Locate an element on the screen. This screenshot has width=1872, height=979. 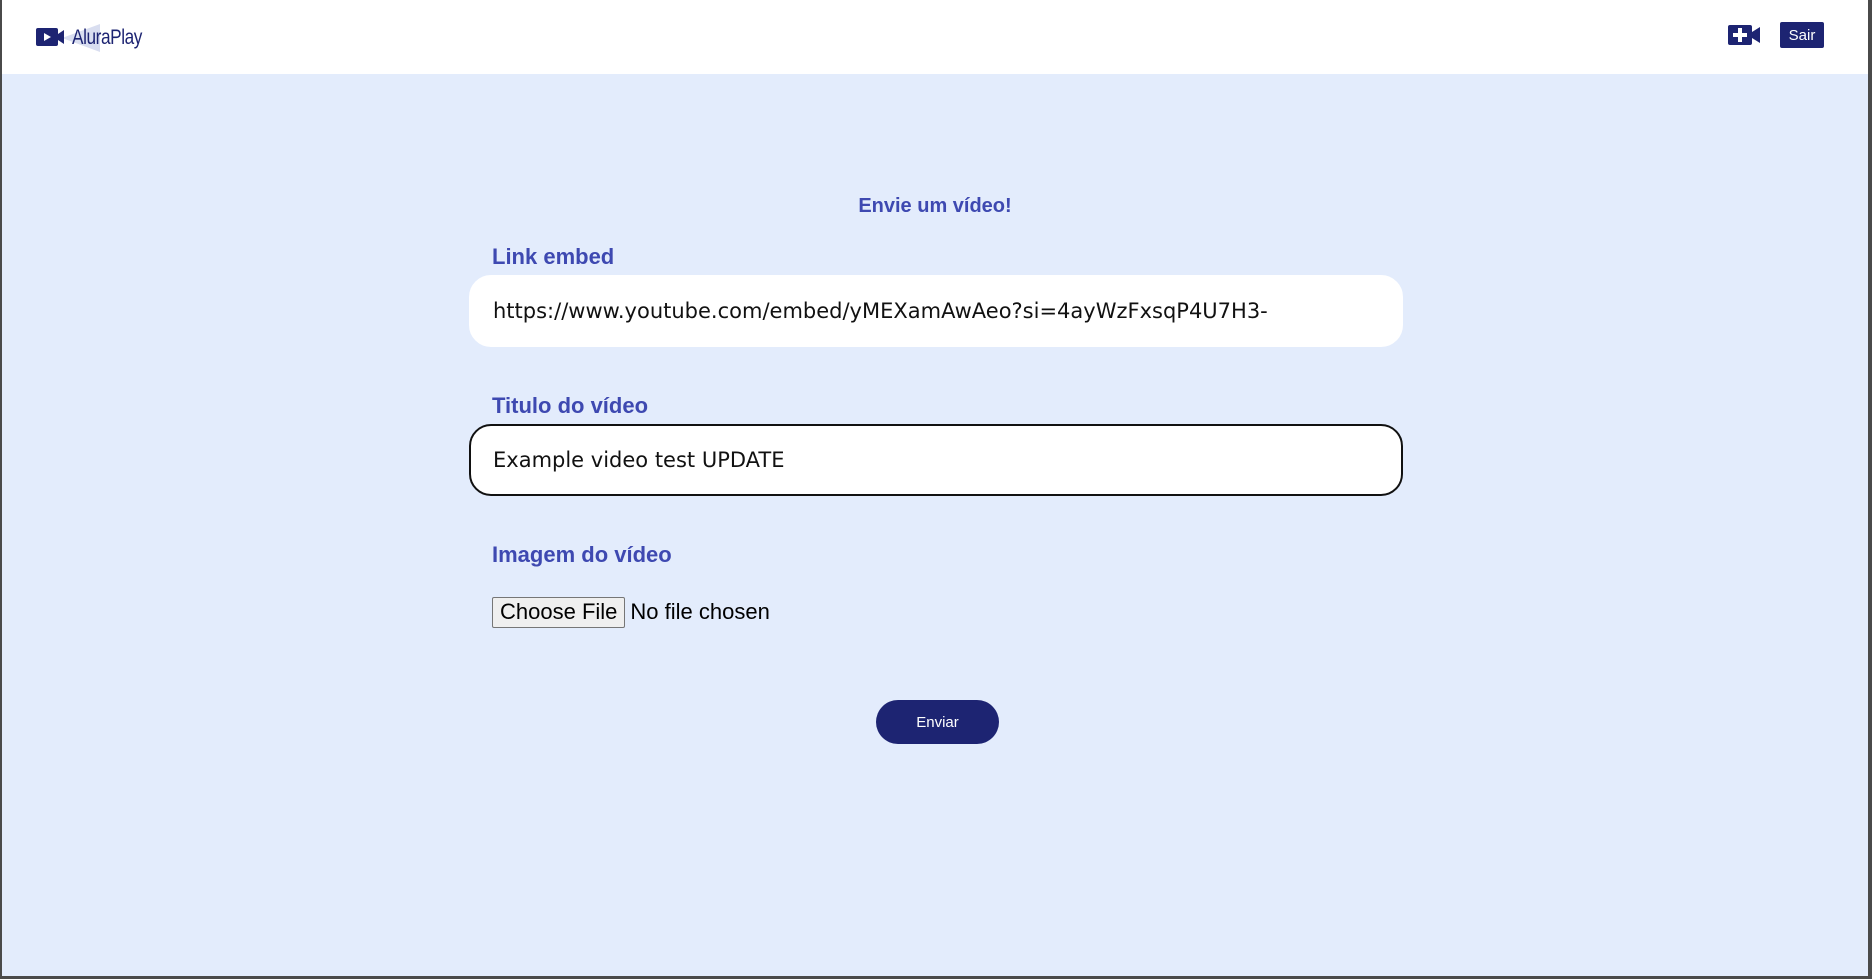
video-title-label: Titulo do vídeo is located at coordinates (570, 405).